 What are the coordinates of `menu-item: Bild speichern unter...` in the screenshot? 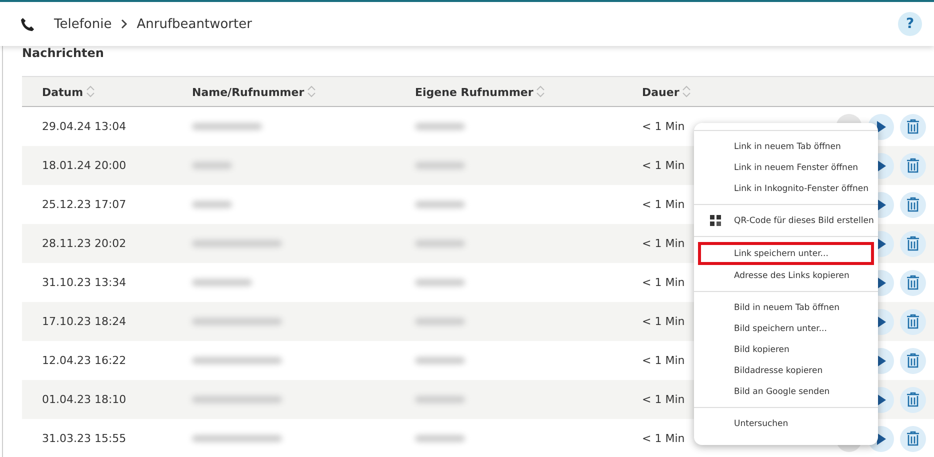 It's located at (786, 328).